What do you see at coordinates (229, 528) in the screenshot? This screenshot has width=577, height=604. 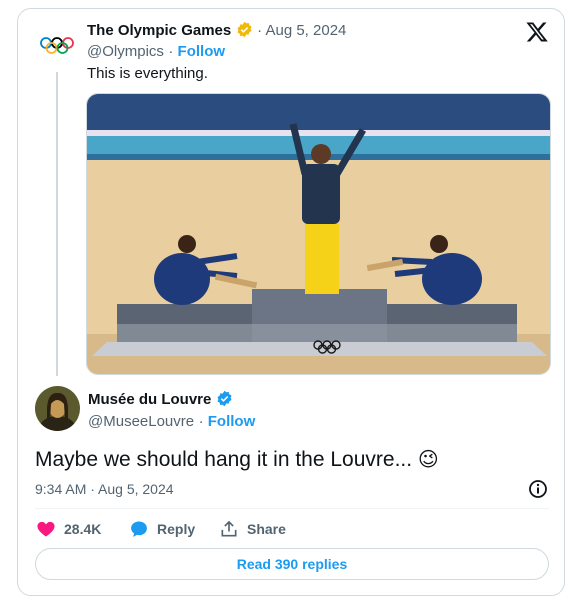 I see `share-icon` at bounding box center [229, 528].